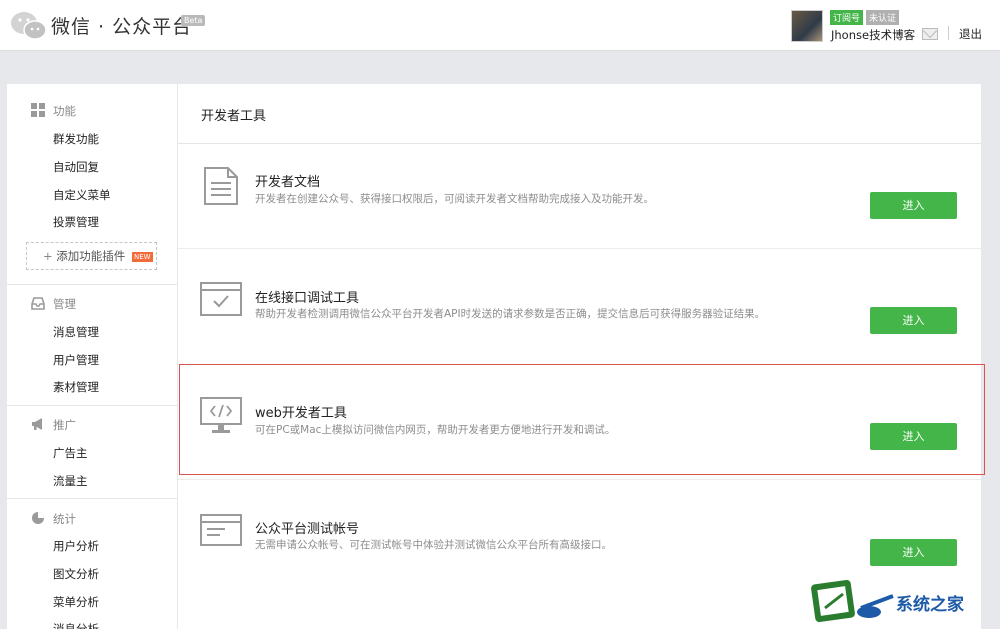 This screenshot has width=1000, height=629. Describe the element at coordinates (288, 182) in the screenshot. I see `tool-title-dev-docs: 开发者文档` at that location.